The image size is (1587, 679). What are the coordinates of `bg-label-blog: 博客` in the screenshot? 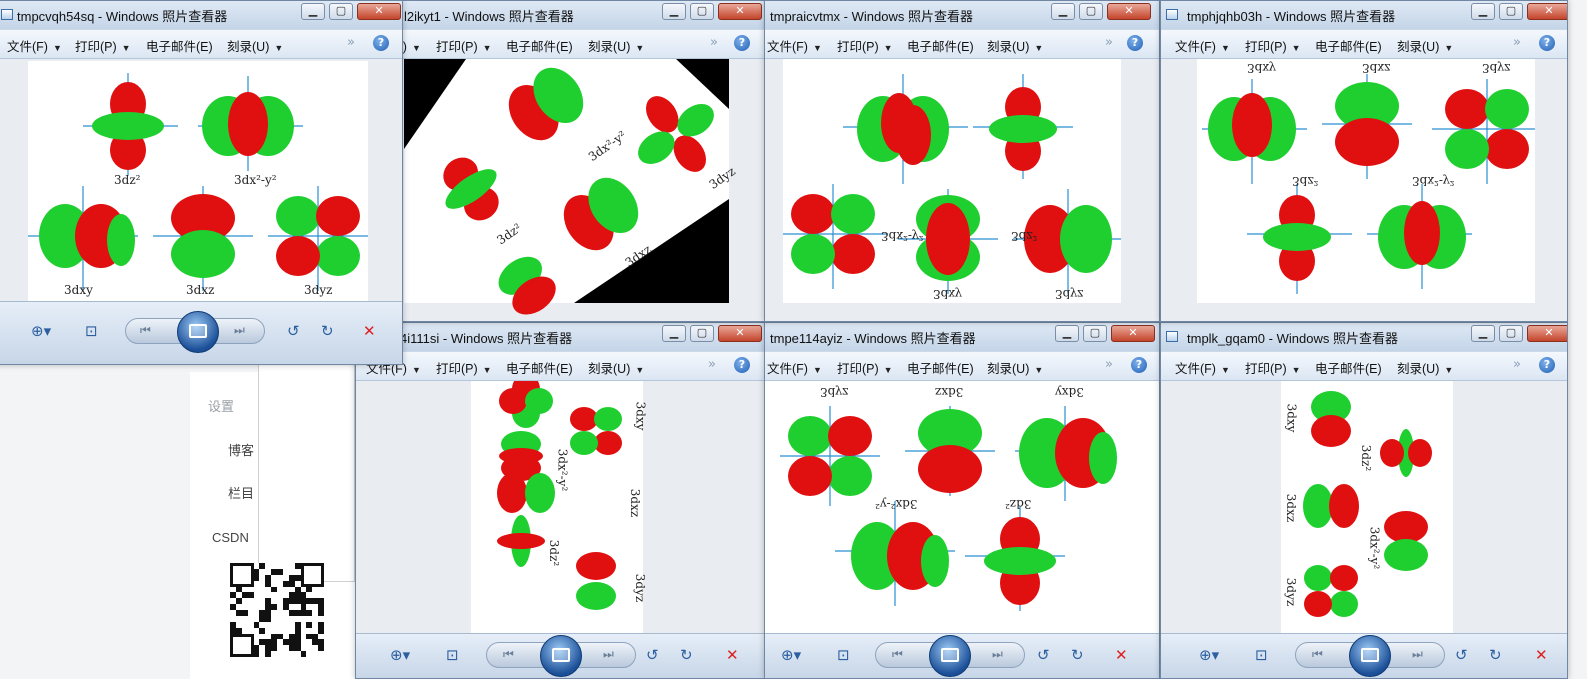 It's located at (241, 449).